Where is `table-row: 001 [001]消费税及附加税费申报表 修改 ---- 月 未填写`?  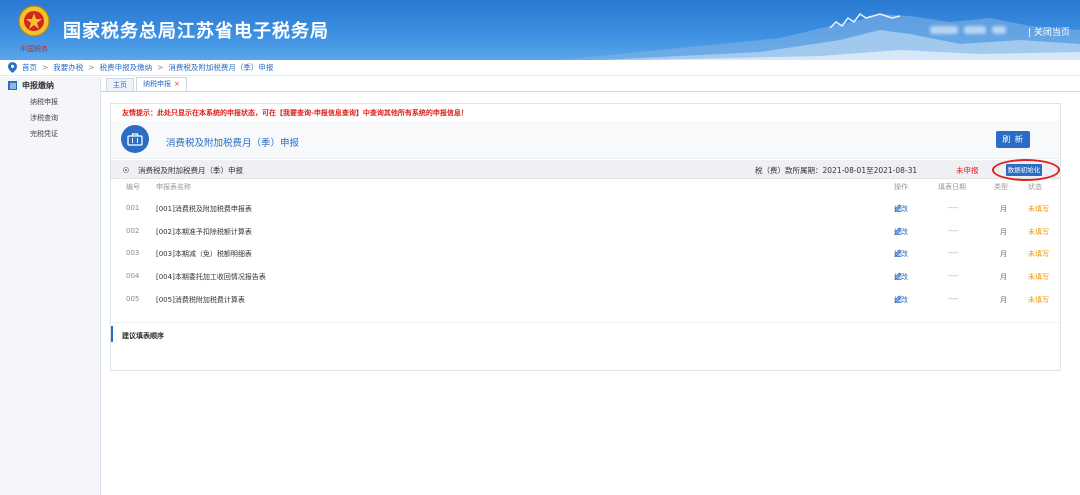
table-row: 001 [001]消费税及附加税费申报表 修改 ---- 月 未填写 is located at coordinates (585, 210).